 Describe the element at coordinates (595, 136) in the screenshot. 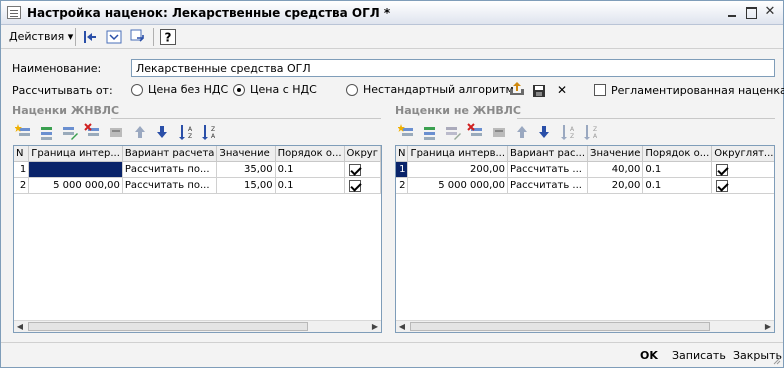

I see `svg-text: A` at that location.